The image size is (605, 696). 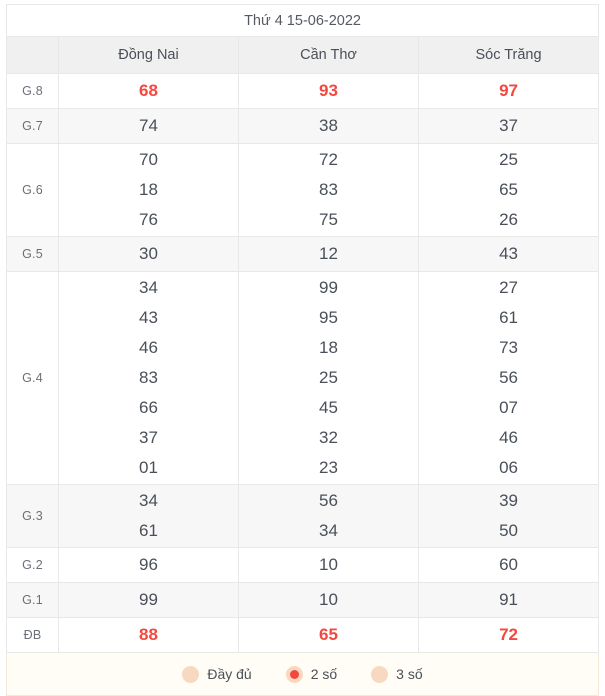 I want to click on table-row: ĐB 88 65 72, so click(x=303, y=635).